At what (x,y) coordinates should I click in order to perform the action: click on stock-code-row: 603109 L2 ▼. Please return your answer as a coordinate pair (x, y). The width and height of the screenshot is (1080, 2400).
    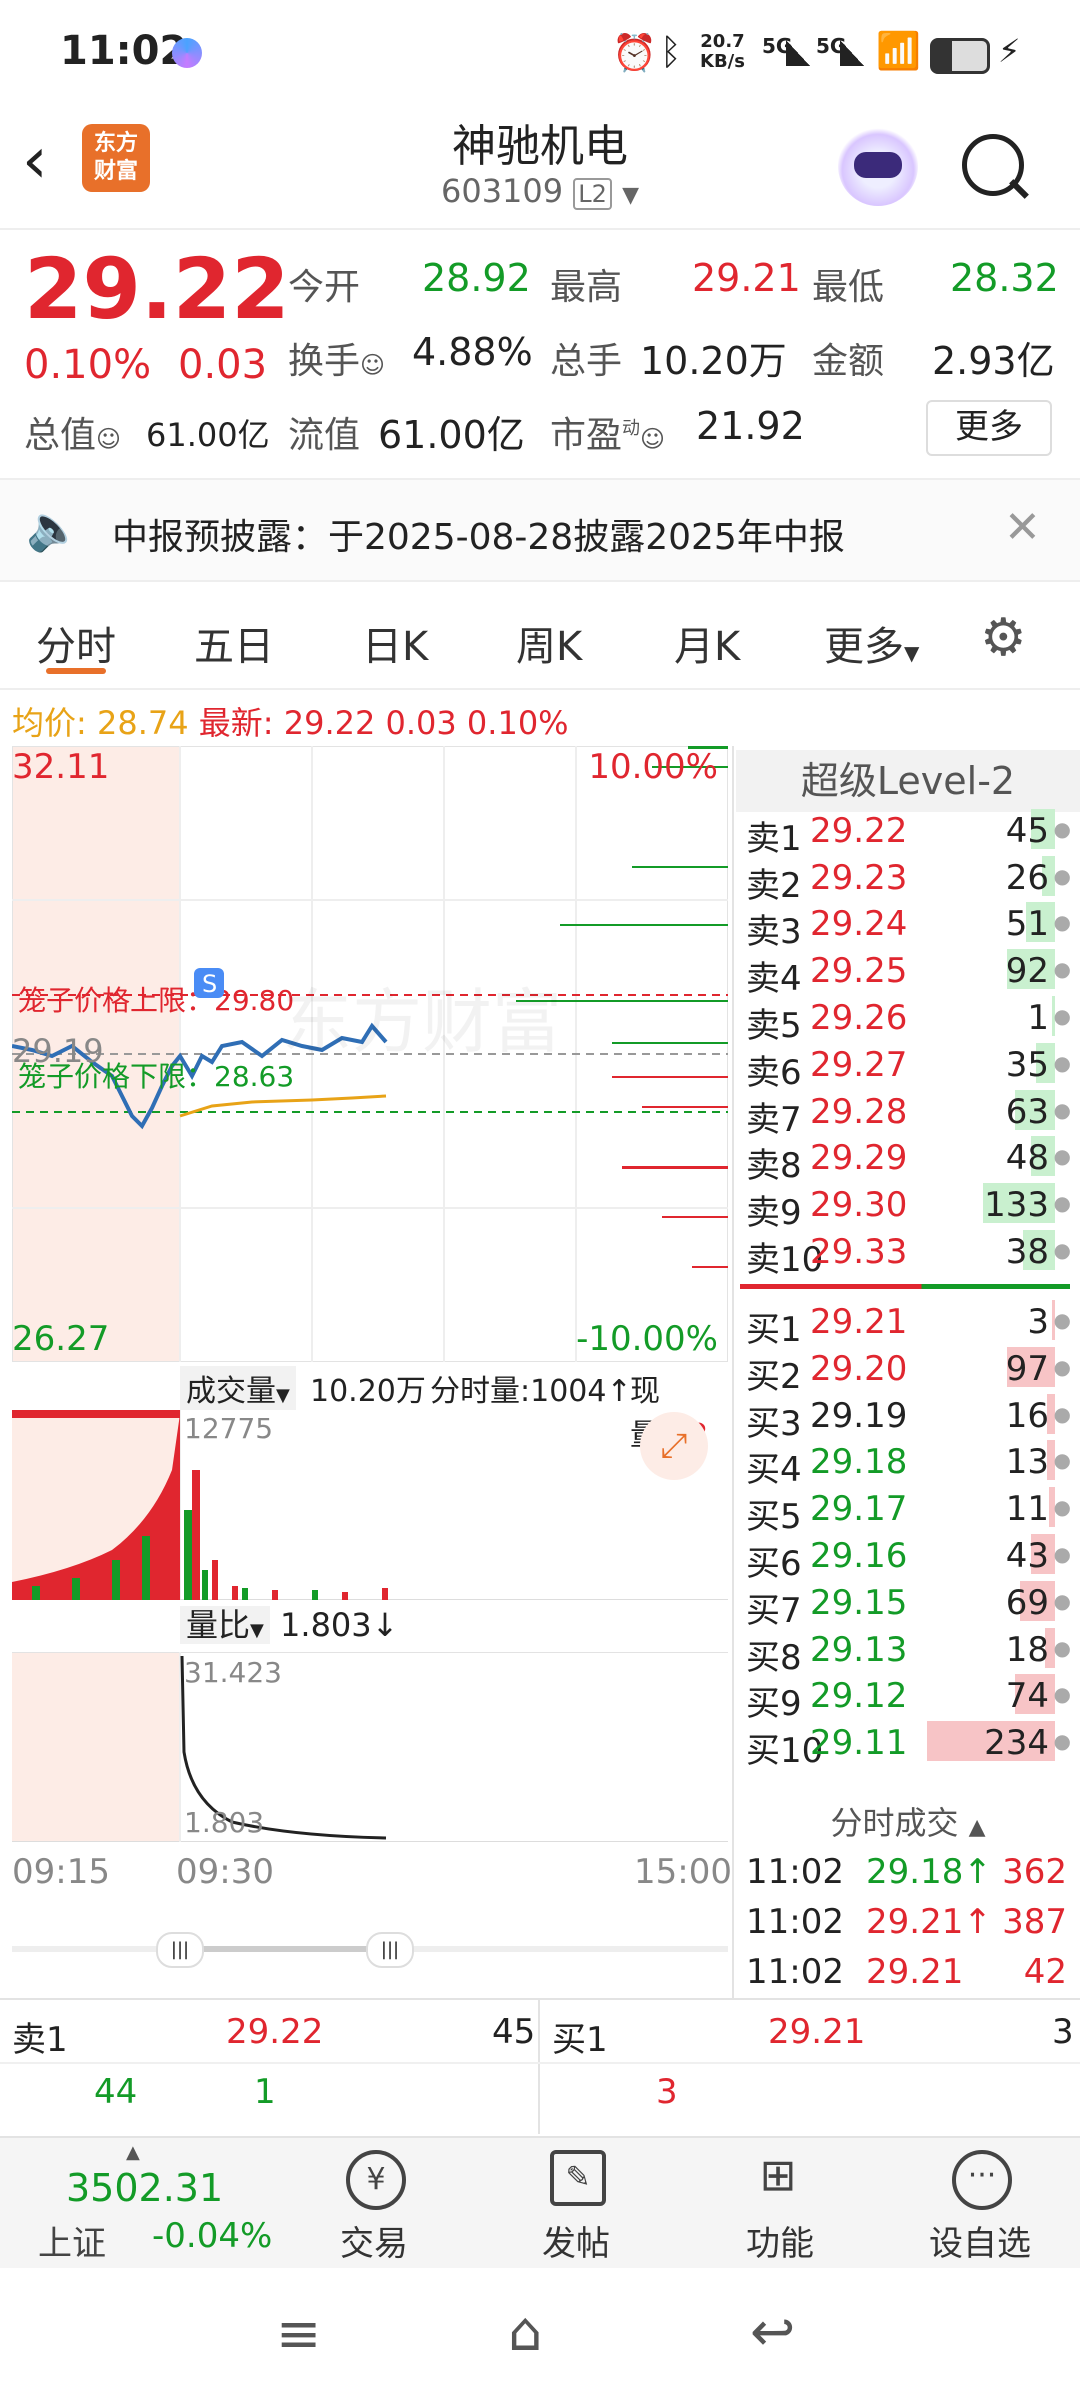
    Looking at the image, I should click on (540, 191).